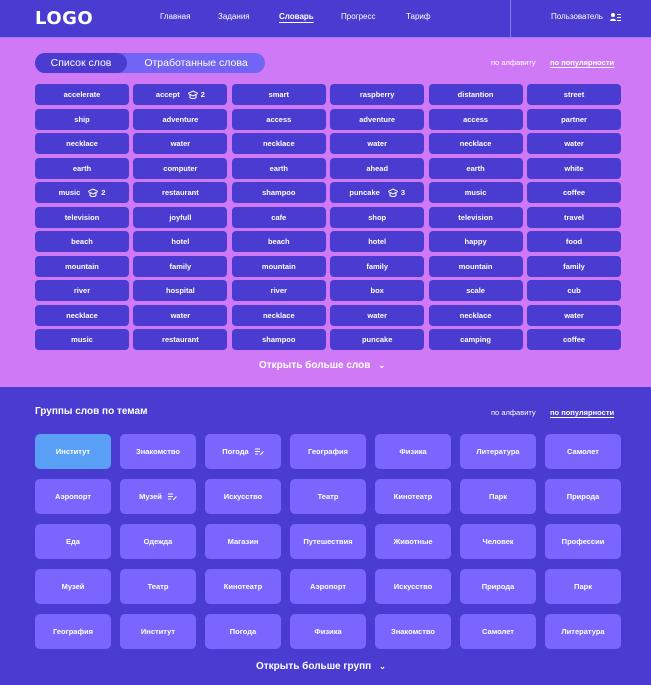  I want to click on word-chip: happy, so click(475, 241).